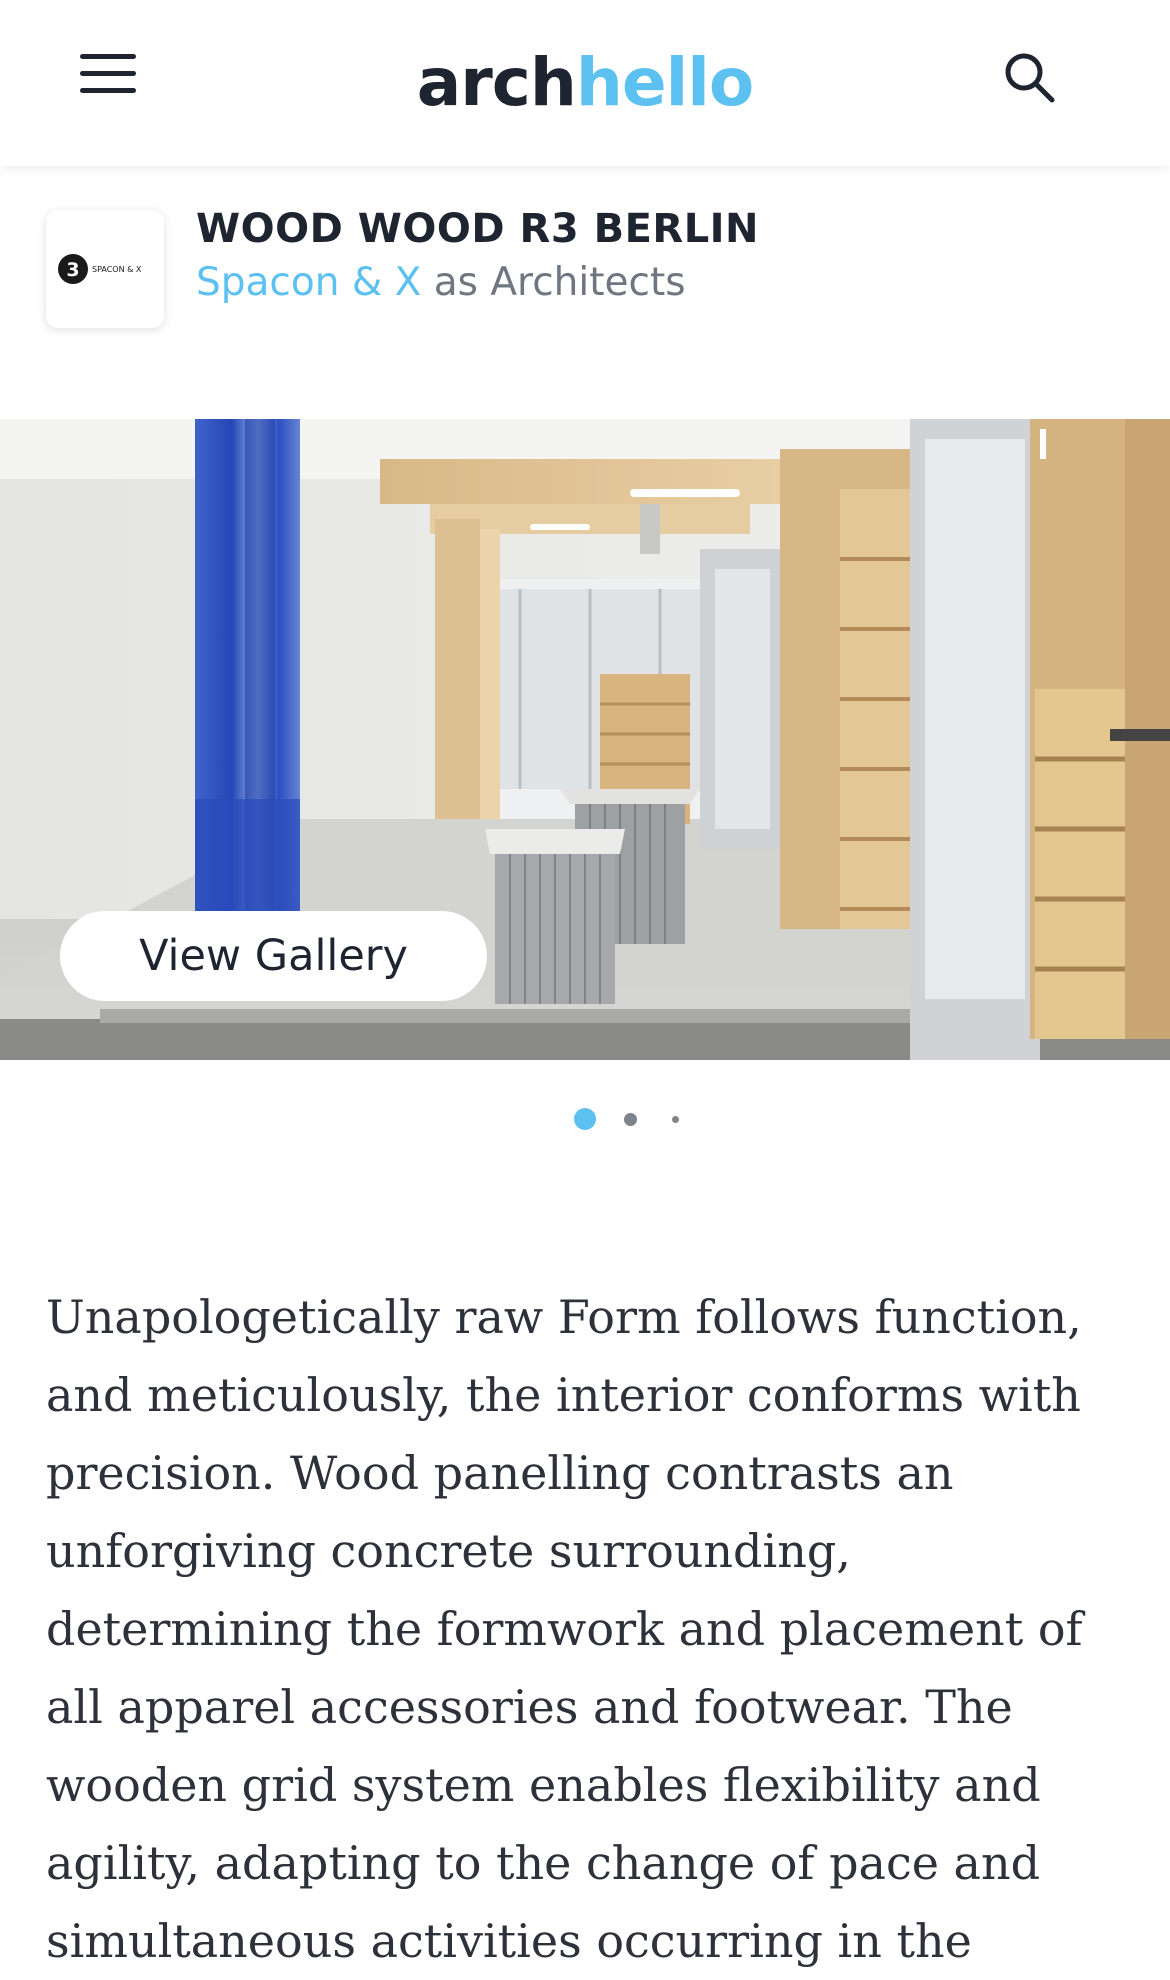  I want to click on logo-light-h: h, so click(599, 82).